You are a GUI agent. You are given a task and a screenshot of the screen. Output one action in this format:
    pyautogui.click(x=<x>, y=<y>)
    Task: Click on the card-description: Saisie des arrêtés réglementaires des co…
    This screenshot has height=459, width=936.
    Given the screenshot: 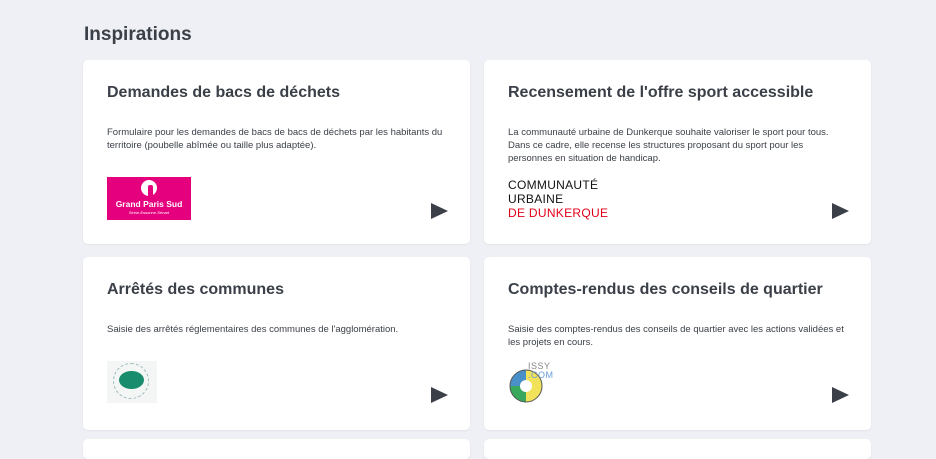 What is the action you would take?
    pyautogui.click(x=253, y=329)
    